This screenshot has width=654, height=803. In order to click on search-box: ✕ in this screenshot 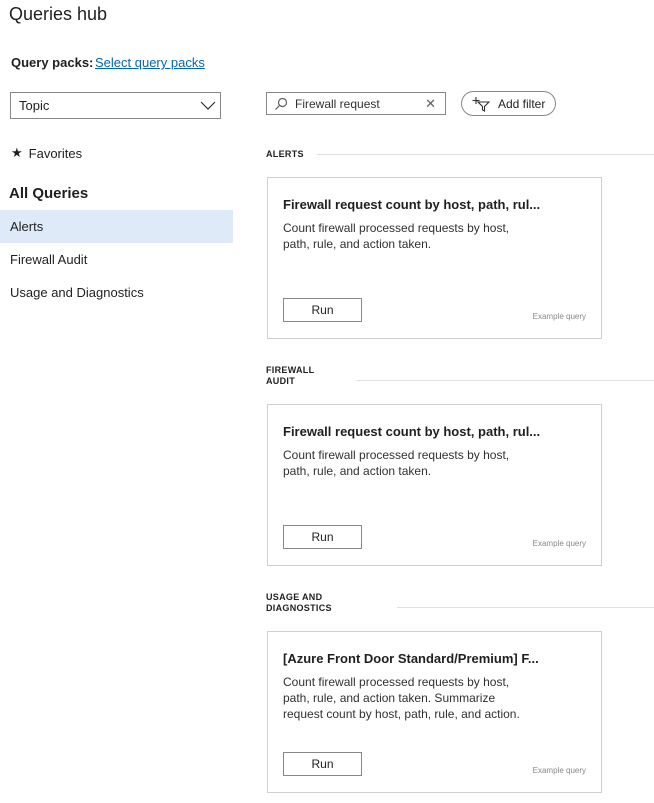, I will do `click(356, 103)`.